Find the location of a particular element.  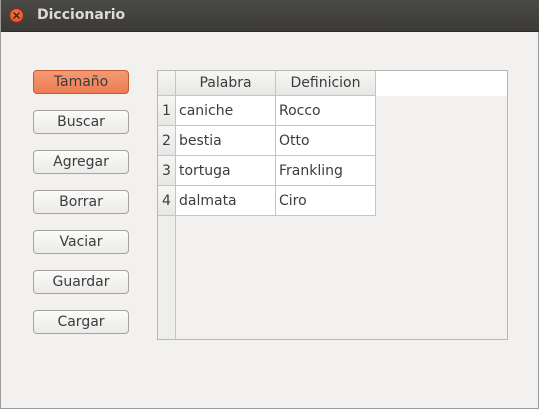

table-cell: Otto is located at coordinates (326, 141).